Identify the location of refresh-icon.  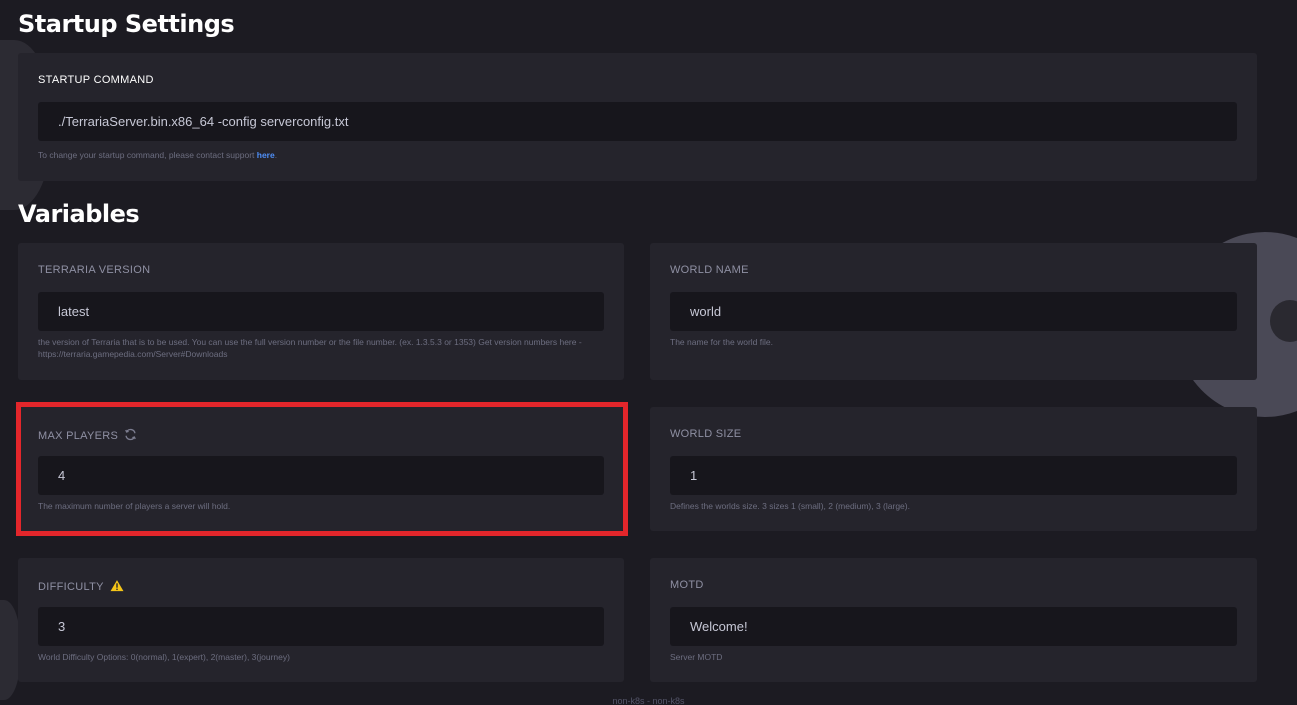
(130, 436).